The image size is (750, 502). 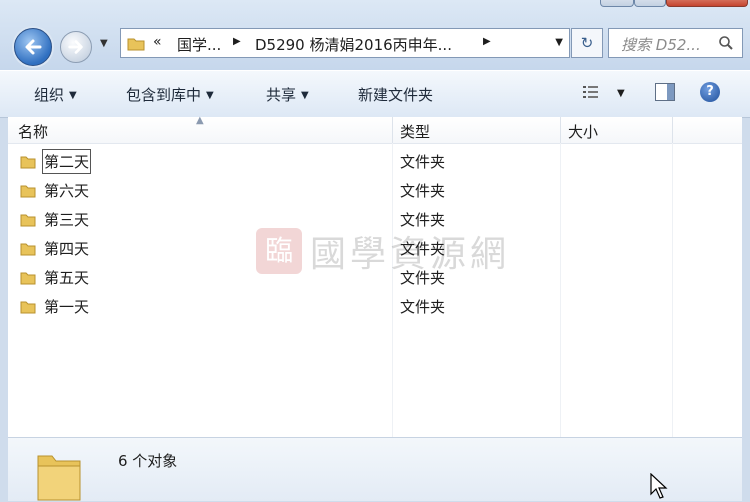 I want to click on item-count: 6 个对象, so click(x=148, y=461).